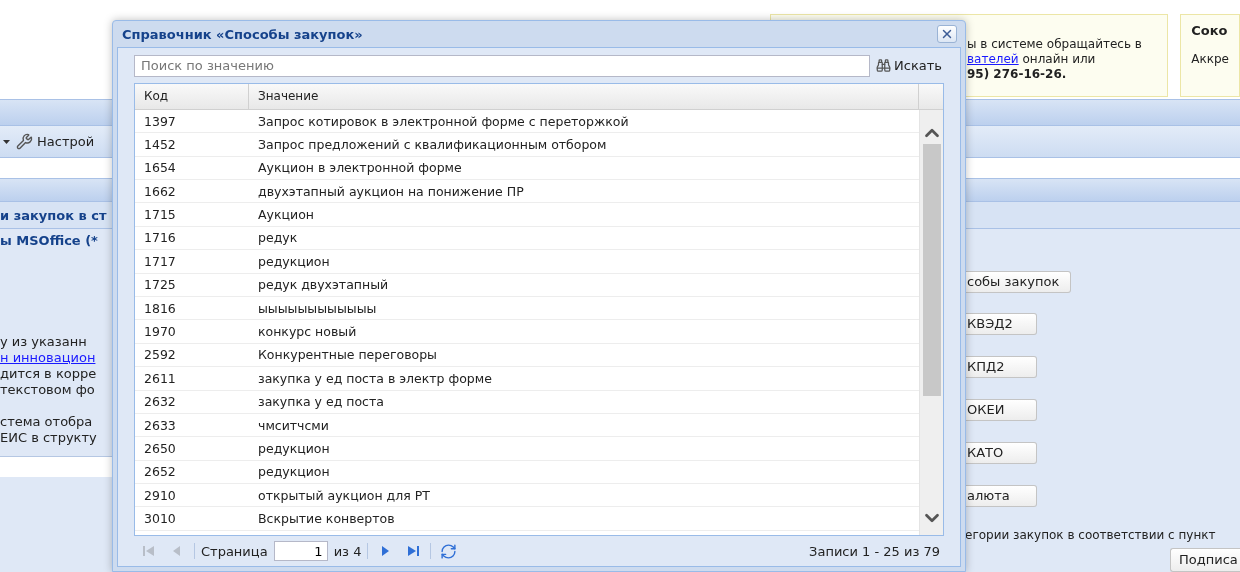  I want to click on grid-row: 2910 открытый аукцион для РТ, so click(527, 496).